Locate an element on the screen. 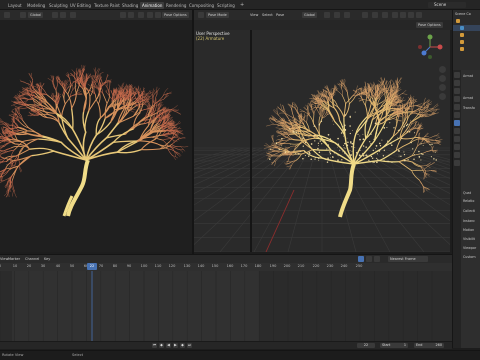 Image resolution: width=480 pixels, height=360 pixels. auto-keying-icon is located at coordinates (361, 259).